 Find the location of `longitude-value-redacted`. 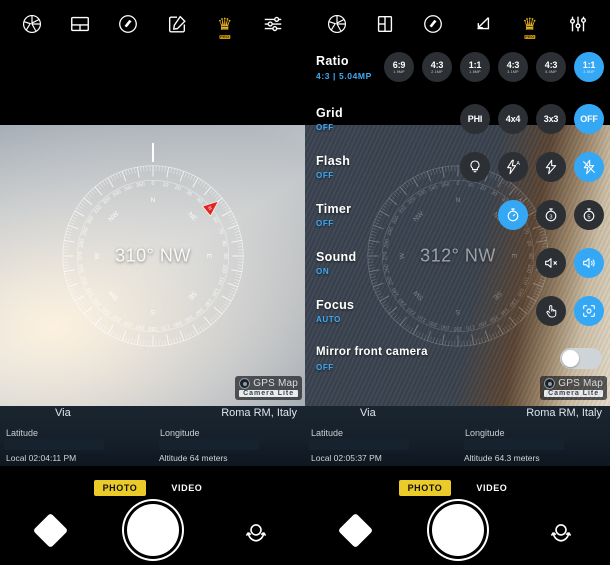

longitude-value-redacted is located at coordinates (514, 444).